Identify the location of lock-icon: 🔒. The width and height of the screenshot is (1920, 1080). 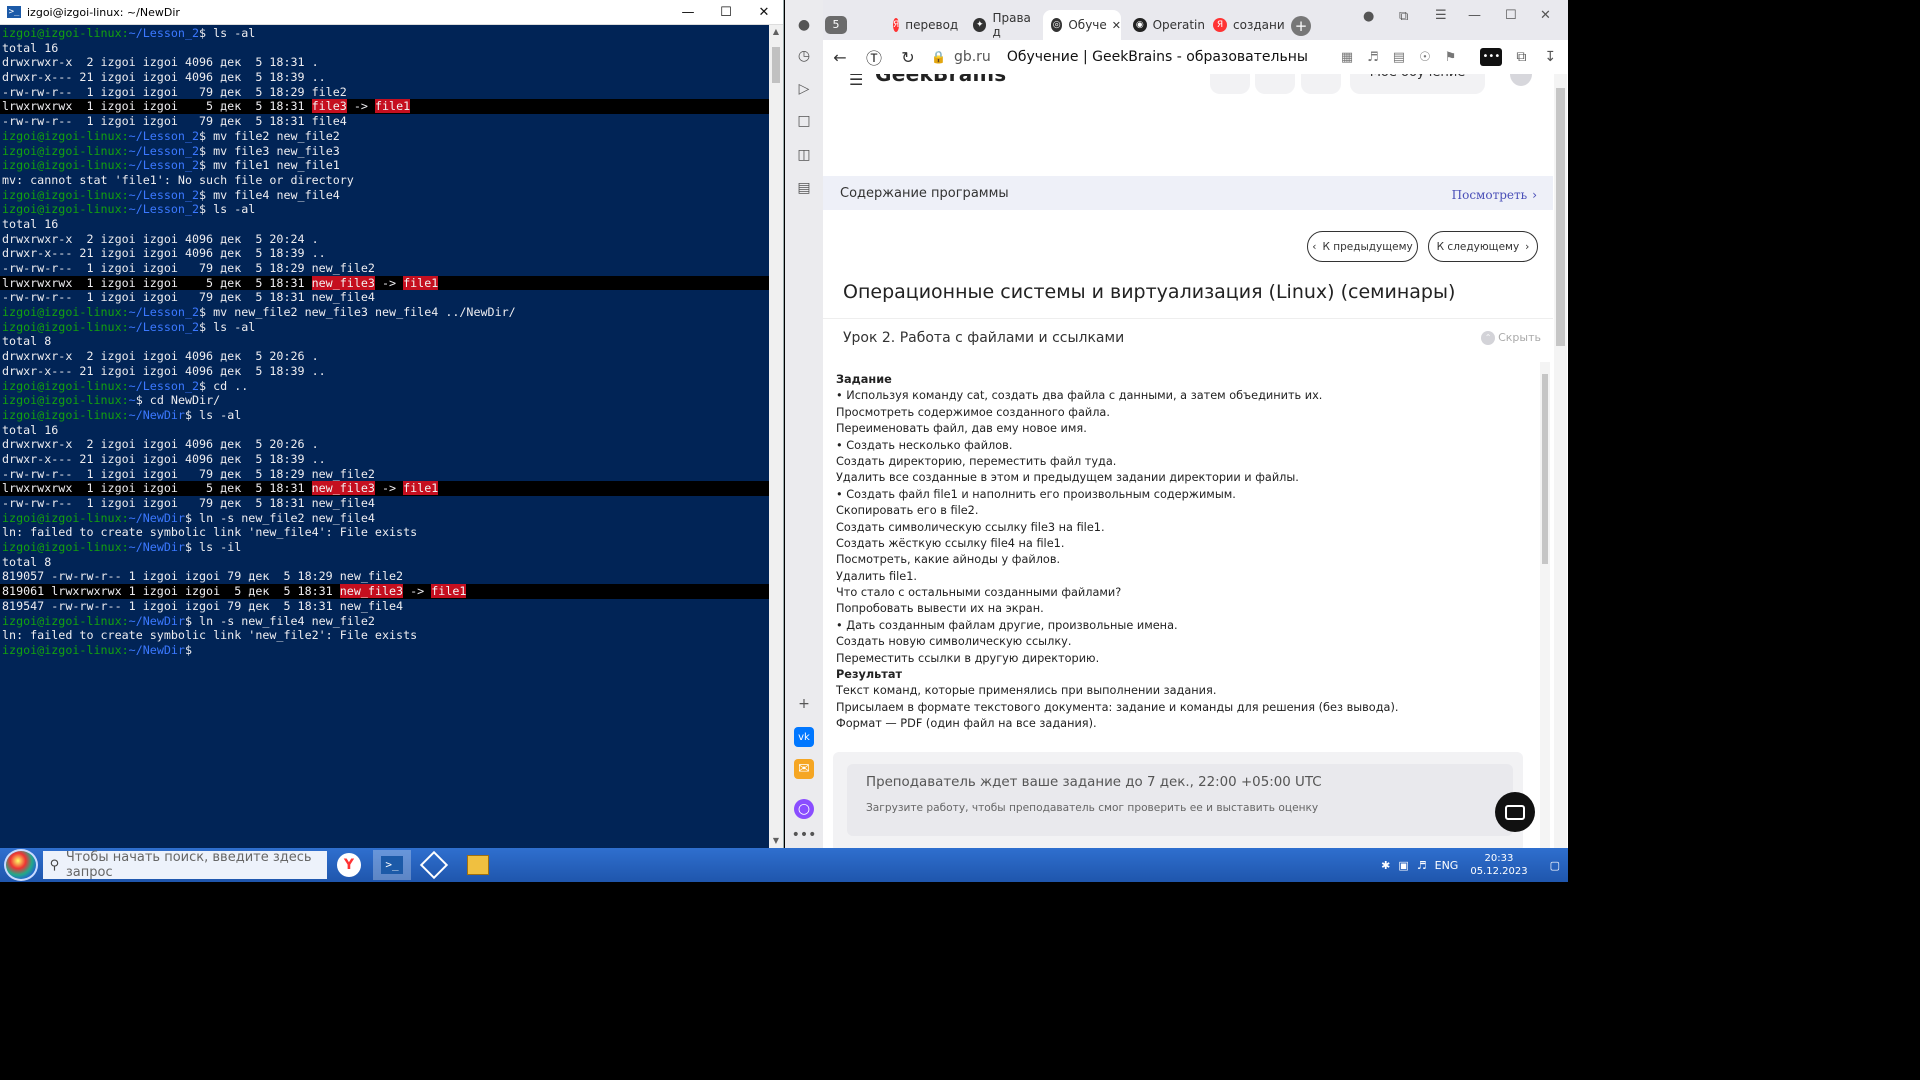
(938, 57).